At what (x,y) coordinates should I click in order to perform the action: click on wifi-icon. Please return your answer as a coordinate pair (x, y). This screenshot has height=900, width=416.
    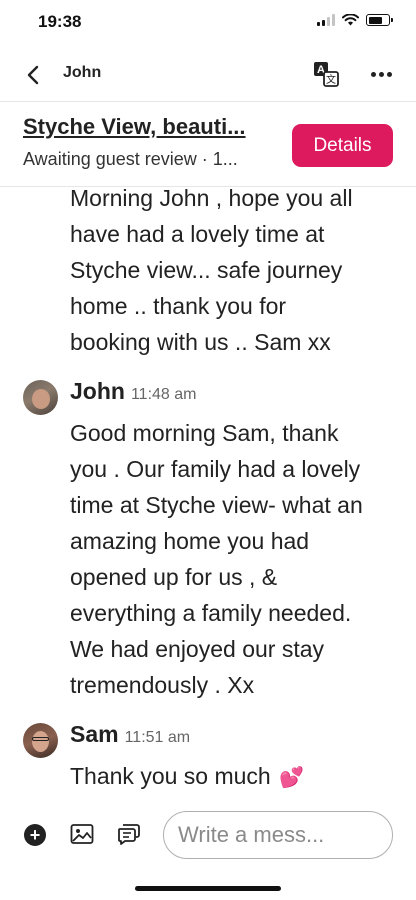
    Looking at the image, I should click on (350, 20).